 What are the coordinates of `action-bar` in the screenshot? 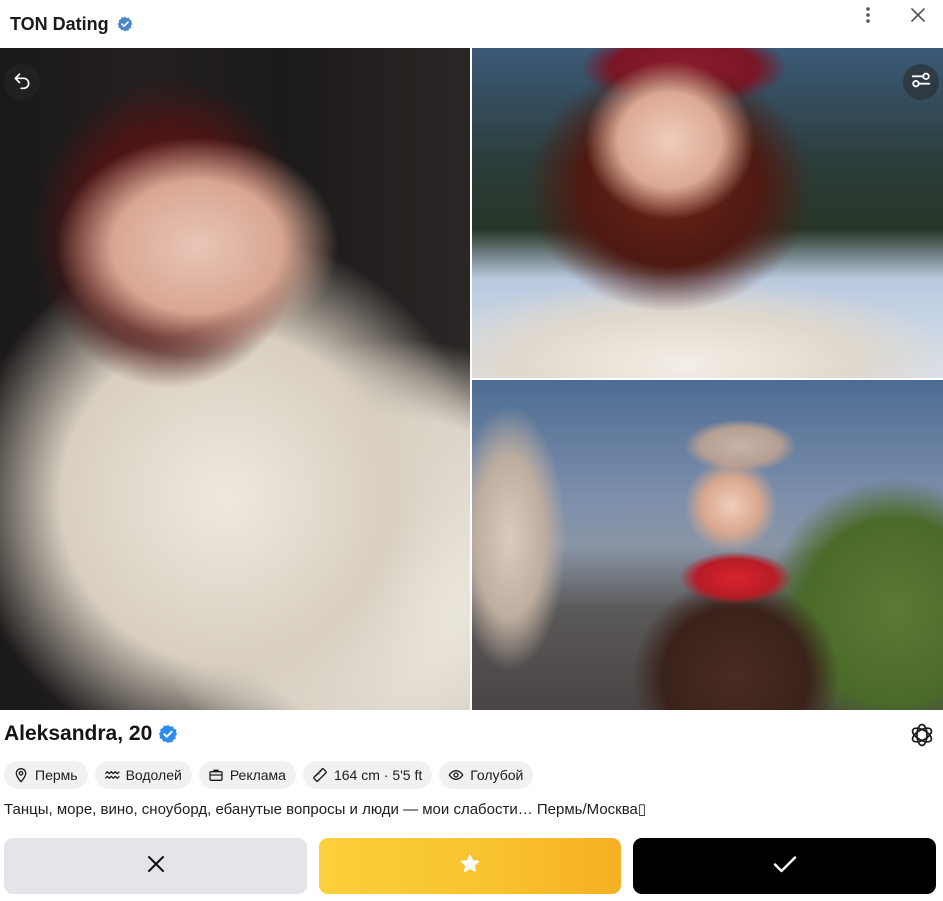 It's located at (470, 866).